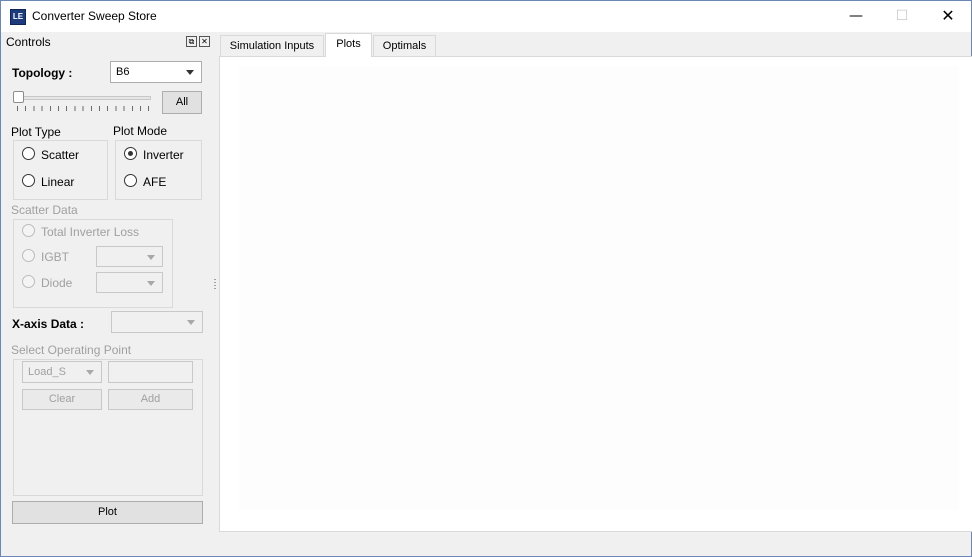 The height and width of the screenshot is (557, 972). What do you see at coordinates (57, 283) in the screenshot?
I see `diode-label: Diode` at bounding box center [57, 283].